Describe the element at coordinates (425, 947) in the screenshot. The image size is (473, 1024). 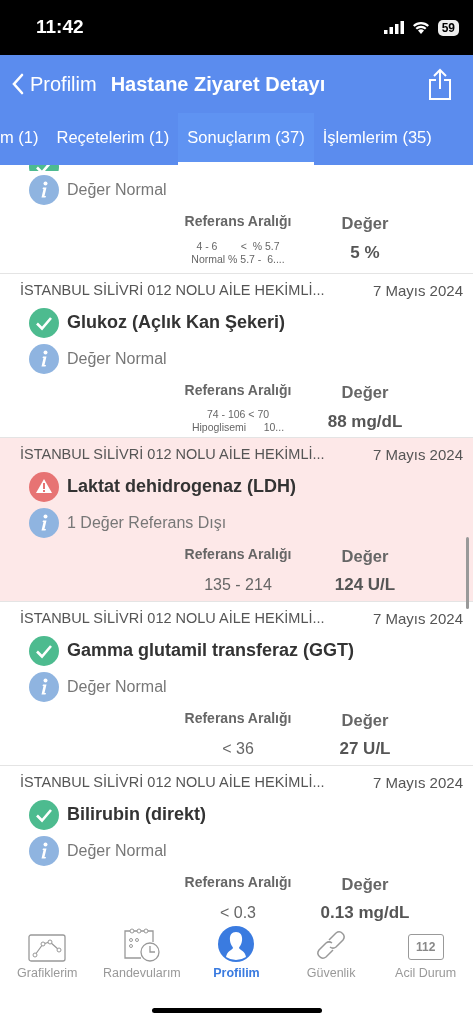
I see `emergency-number-icon: 112` at that location.